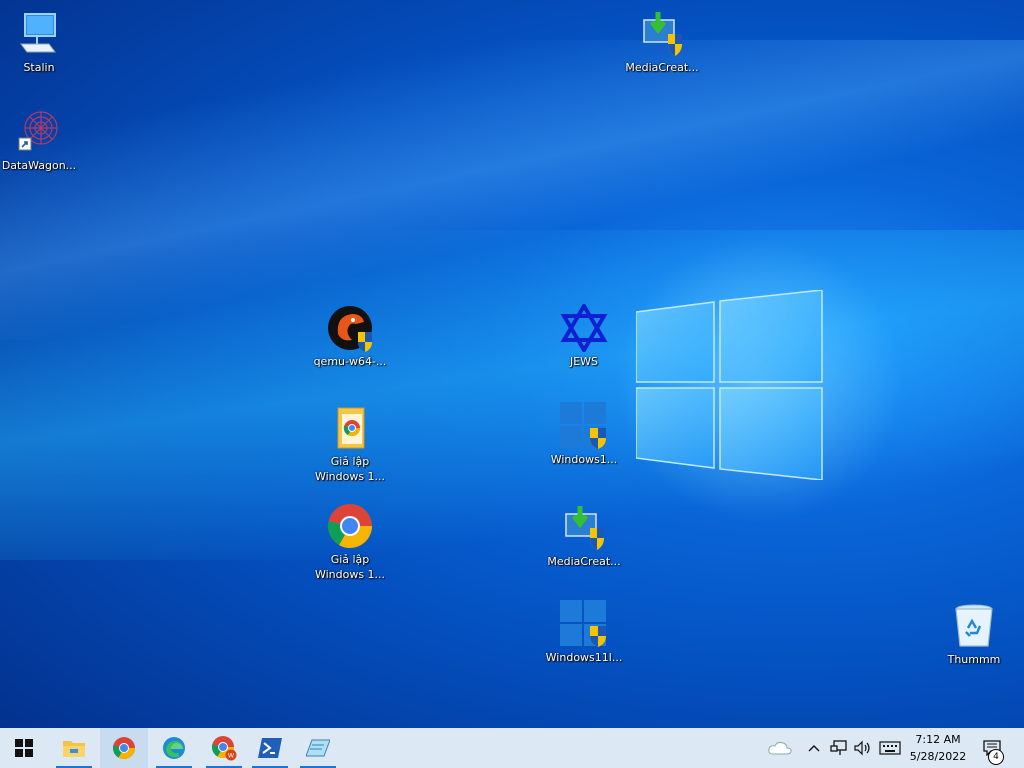 The width and height of the screenshot is (1024, 768). Describe the element at coordinates (39, 34) in the screenshot. I see `computer-icon` at that location.